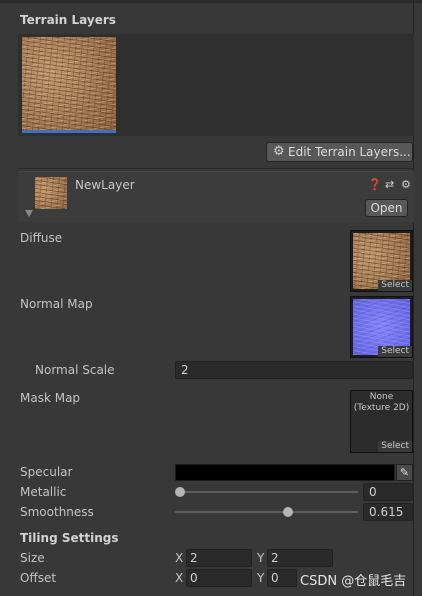 The height and width of the screenshot is (596, 422). I want to click on normal-scale-value: 2, so click(185, 370).